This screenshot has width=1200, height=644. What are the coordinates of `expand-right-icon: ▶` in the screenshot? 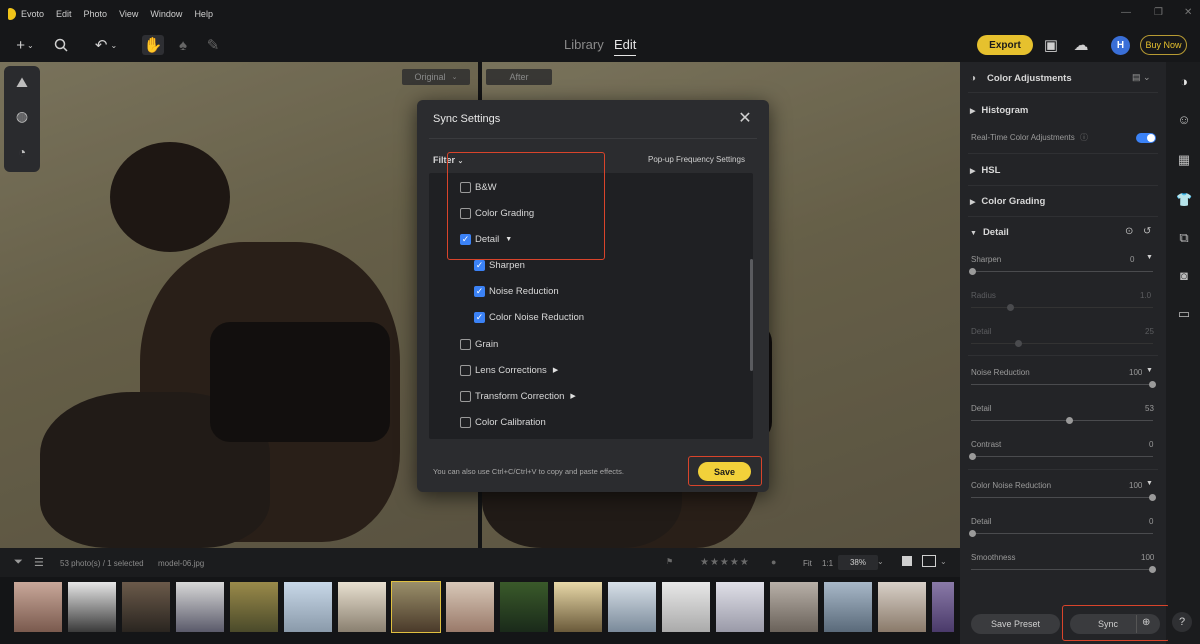 It's located at (572, 396).